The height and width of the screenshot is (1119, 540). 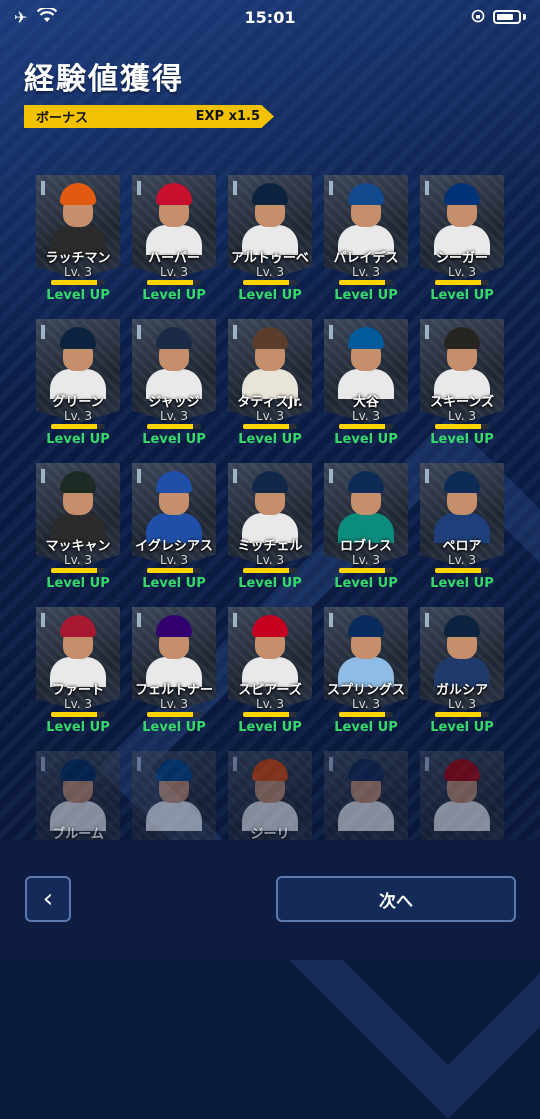 I want to click on player-card: フェルトナー Lv. 3 Level UP, so click(x=174, y=672).